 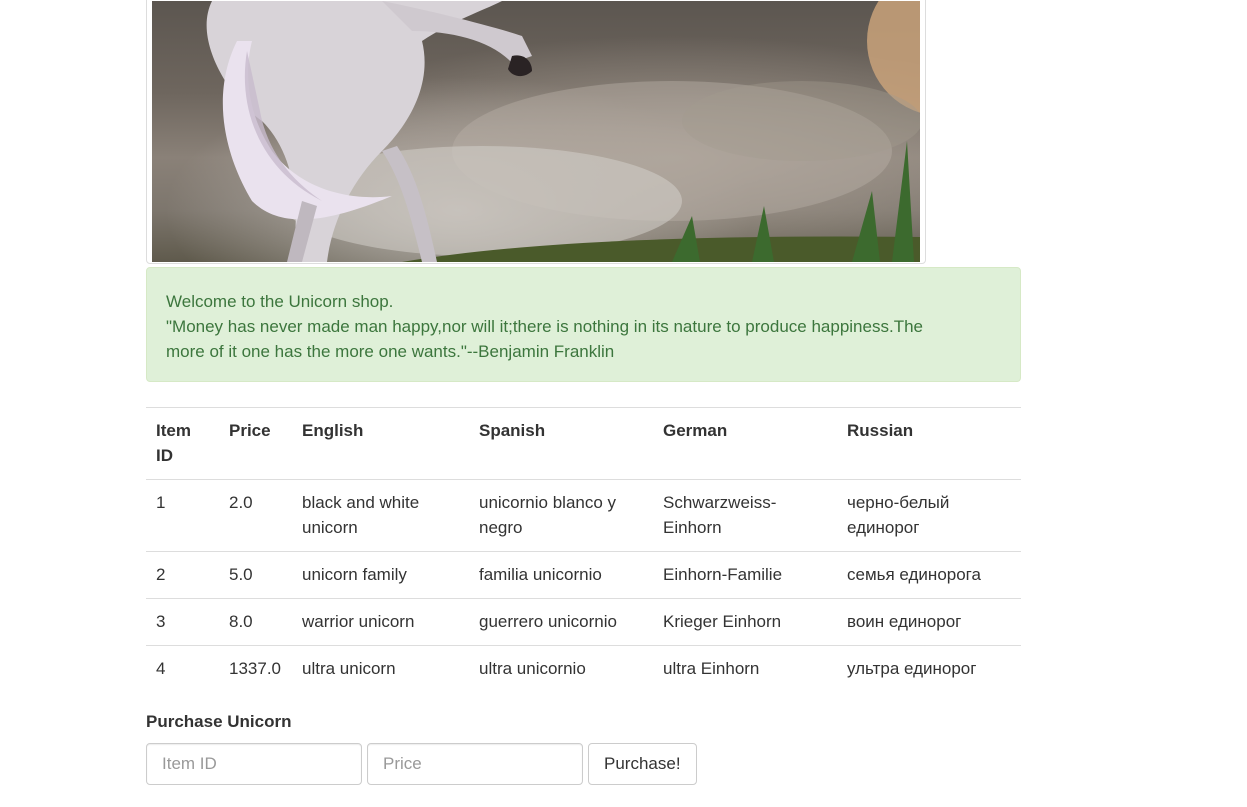 What do you see at coordinates (475, 764) in the screenshot?
I see `price-input` at bounding box center [475, 764].